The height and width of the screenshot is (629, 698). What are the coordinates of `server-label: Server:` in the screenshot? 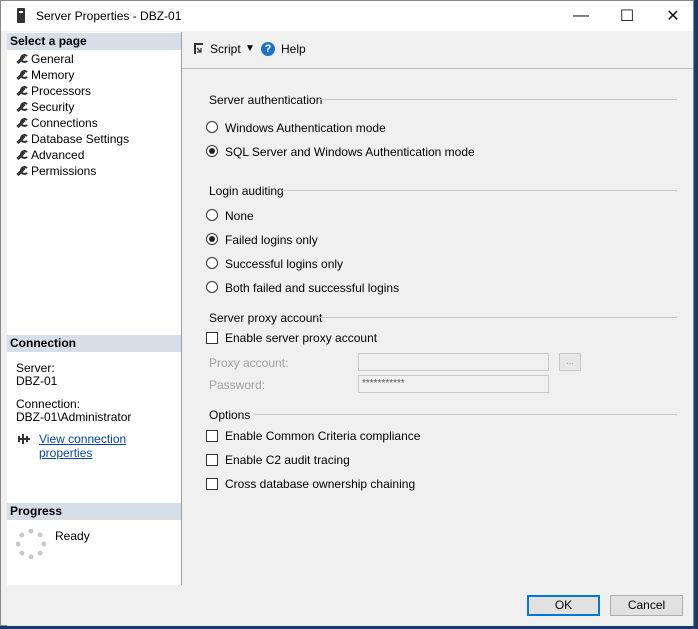 It's located at (35, 368).